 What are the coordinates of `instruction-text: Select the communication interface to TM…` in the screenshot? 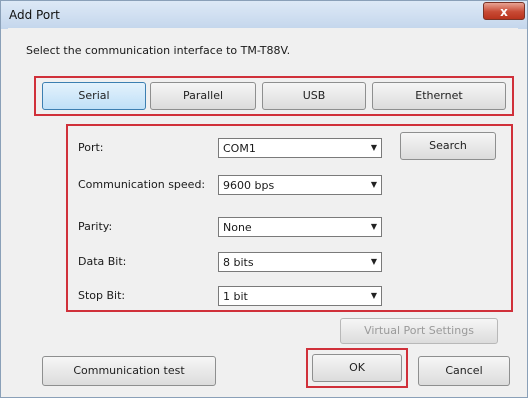 It's located at (158, 50).